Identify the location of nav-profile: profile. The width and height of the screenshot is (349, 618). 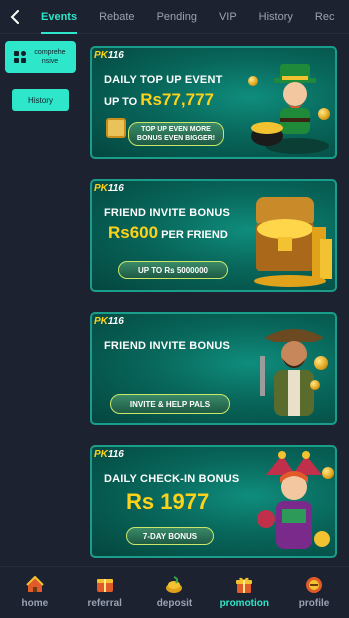
(314, 592).